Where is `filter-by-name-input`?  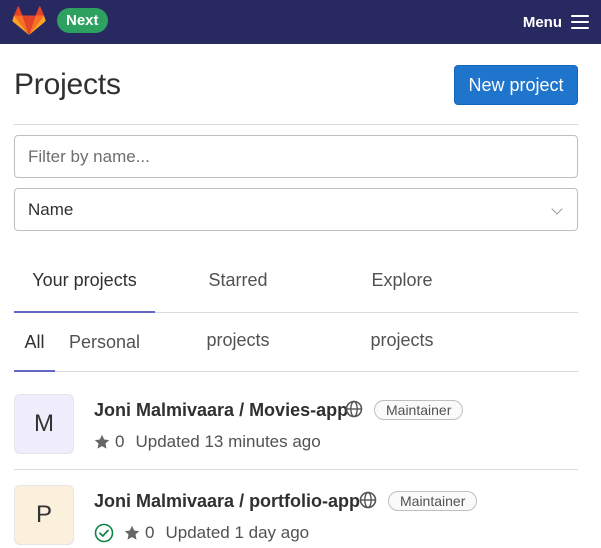
filter-by-name-input is located at coordinates (296, 156).